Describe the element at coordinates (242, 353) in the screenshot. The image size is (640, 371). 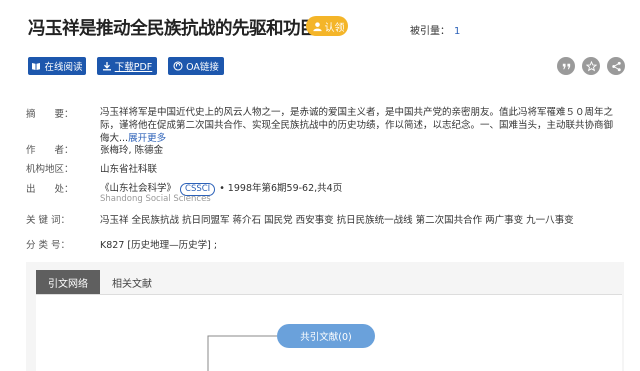
I see `network-connector` at that location.